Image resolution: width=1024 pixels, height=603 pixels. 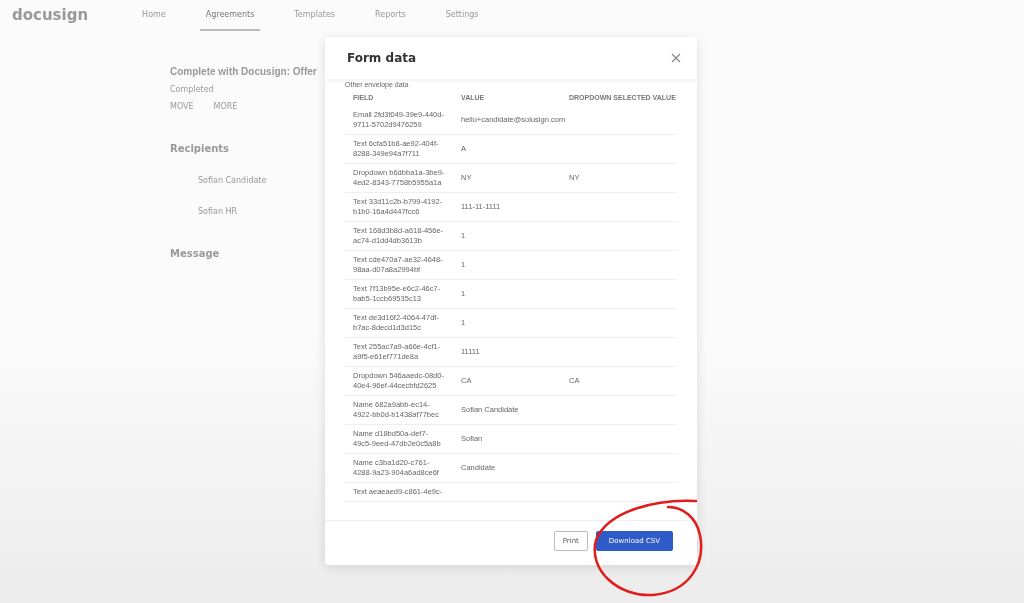 I want to click on action-button: MOVE, so click(x=182, y=106).